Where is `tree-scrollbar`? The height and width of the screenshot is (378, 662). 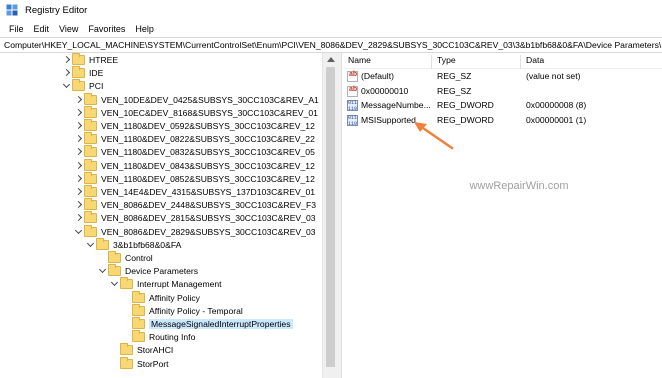
tree-scrollbar is located at coordinates (330, 215).